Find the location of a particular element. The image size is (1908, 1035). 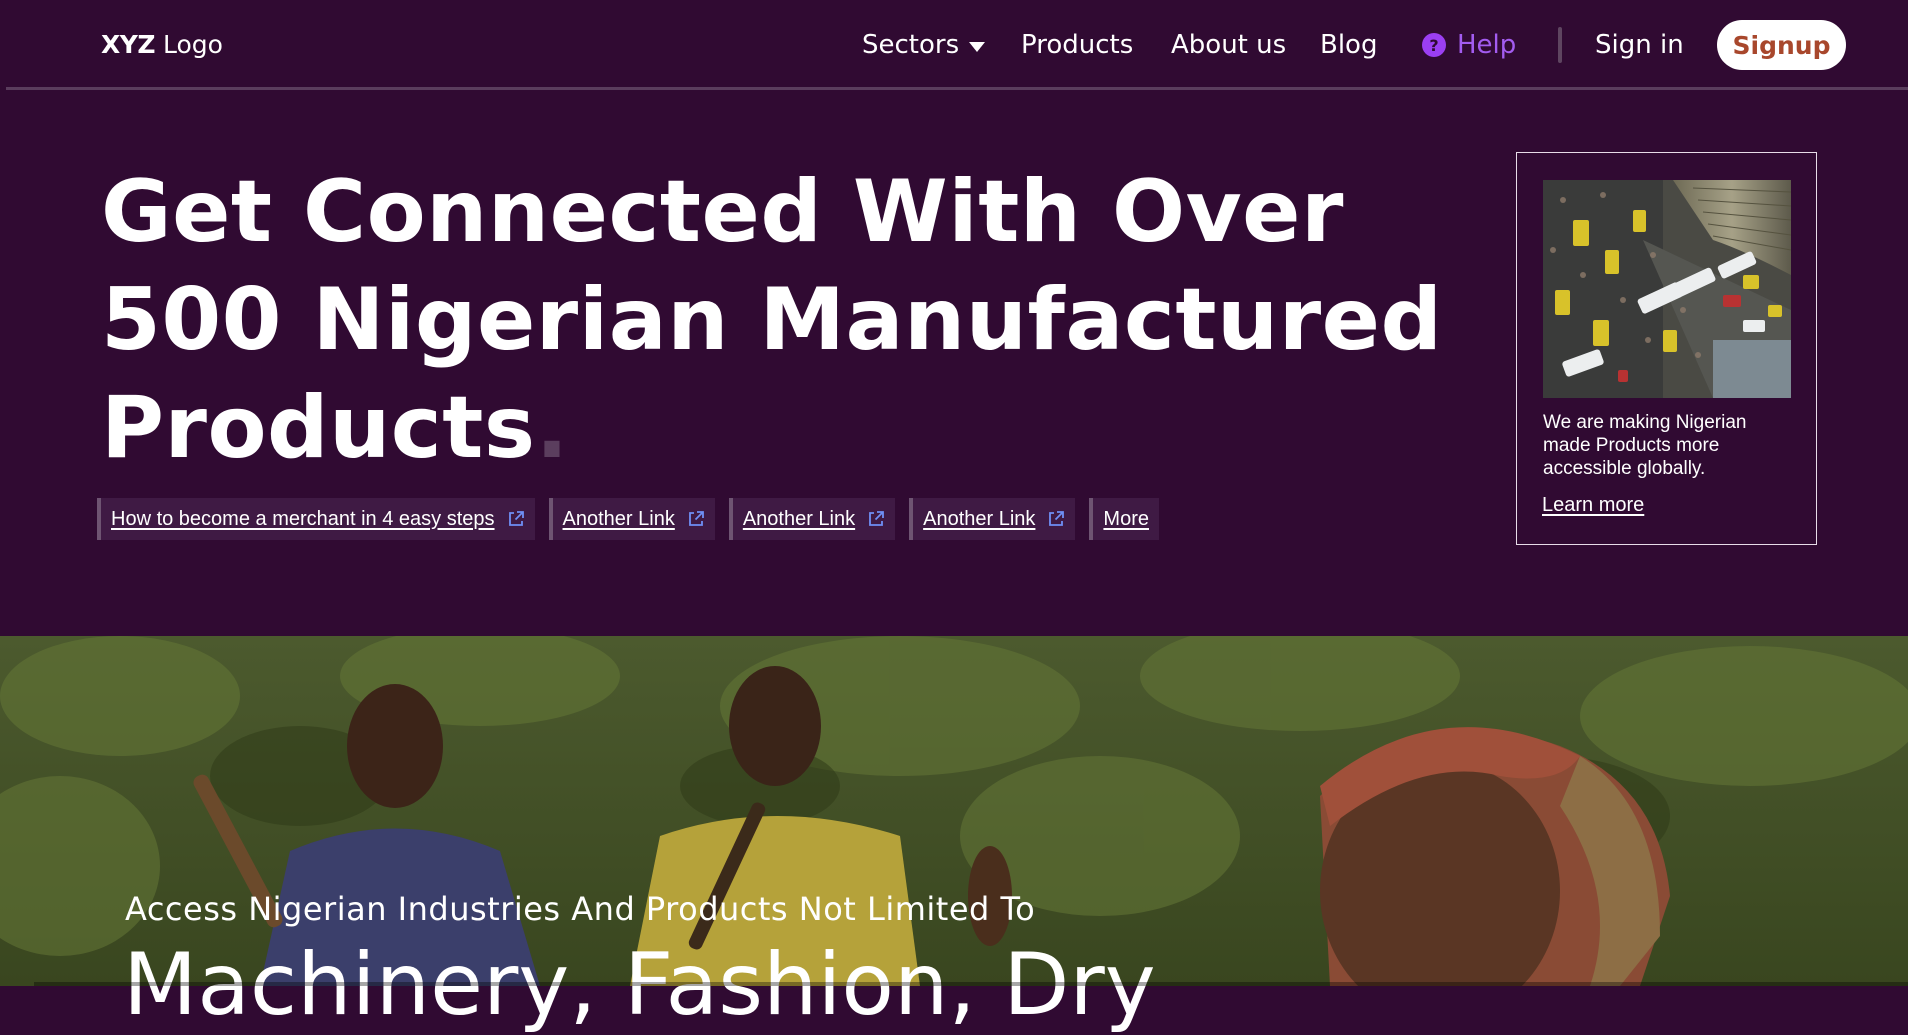

quick-link-label: More is located at coordinates (1126, 518).